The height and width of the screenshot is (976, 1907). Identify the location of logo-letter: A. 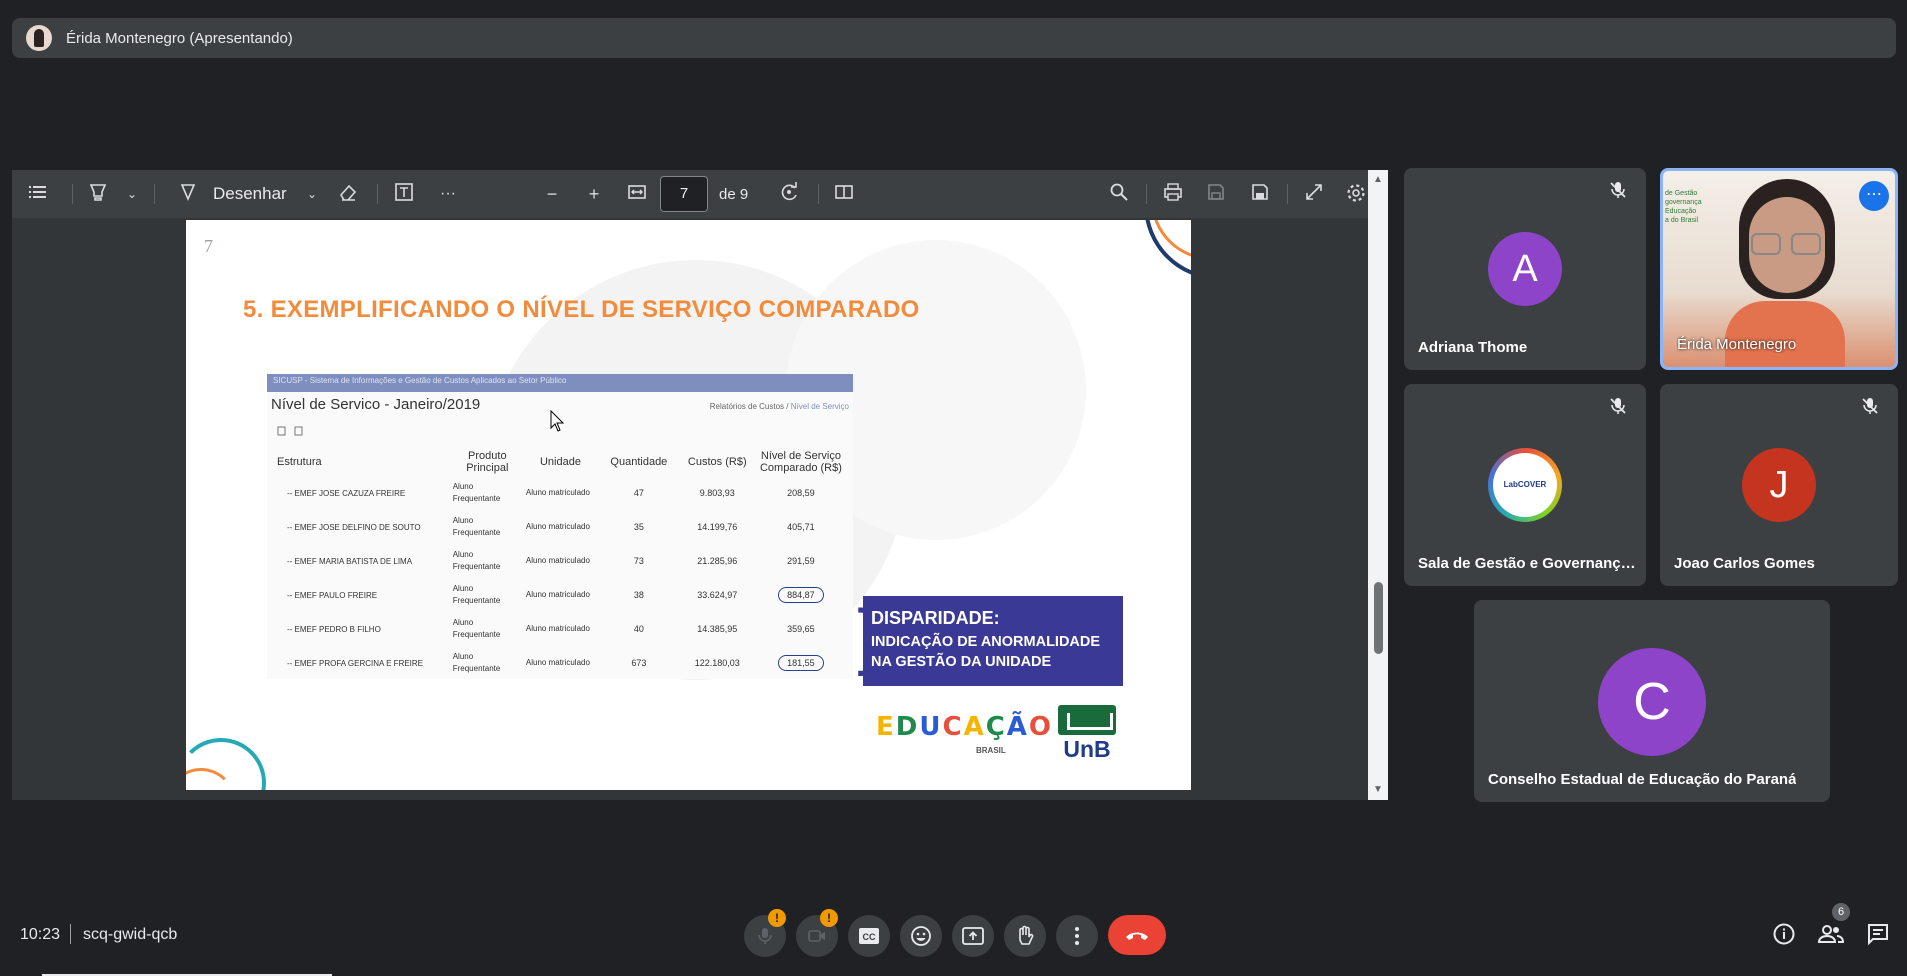
(973, 727).